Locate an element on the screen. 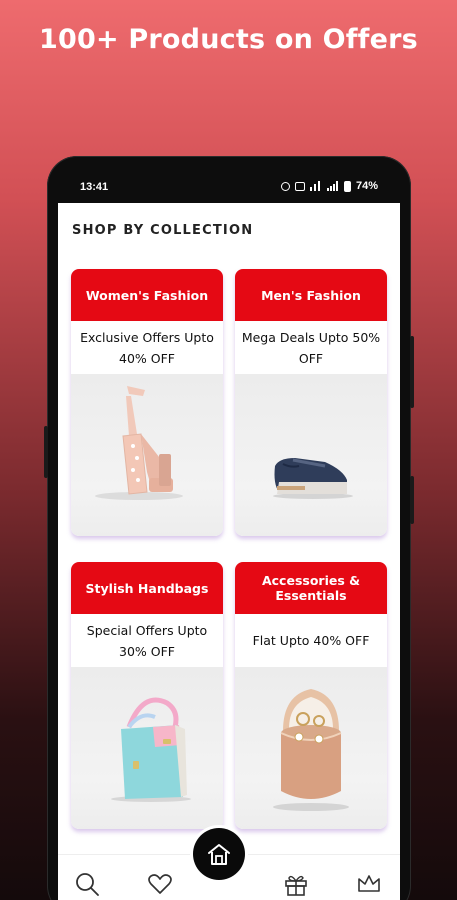 This screenshot has height=900, width=457. phone-side-button is located at coordinates (46, 452).